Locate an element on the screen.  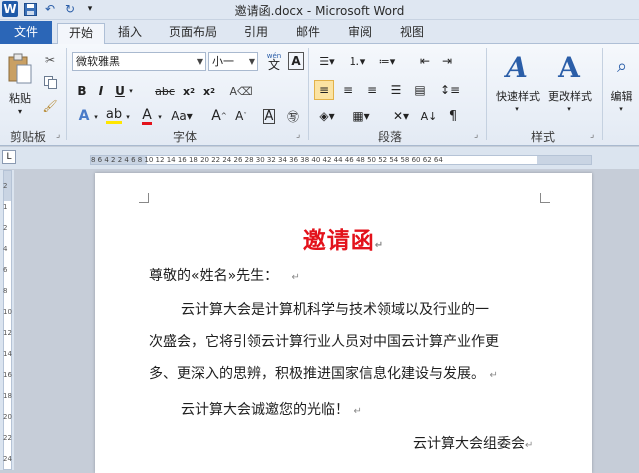
character-border-button: A is located at coordinates (296, 61).